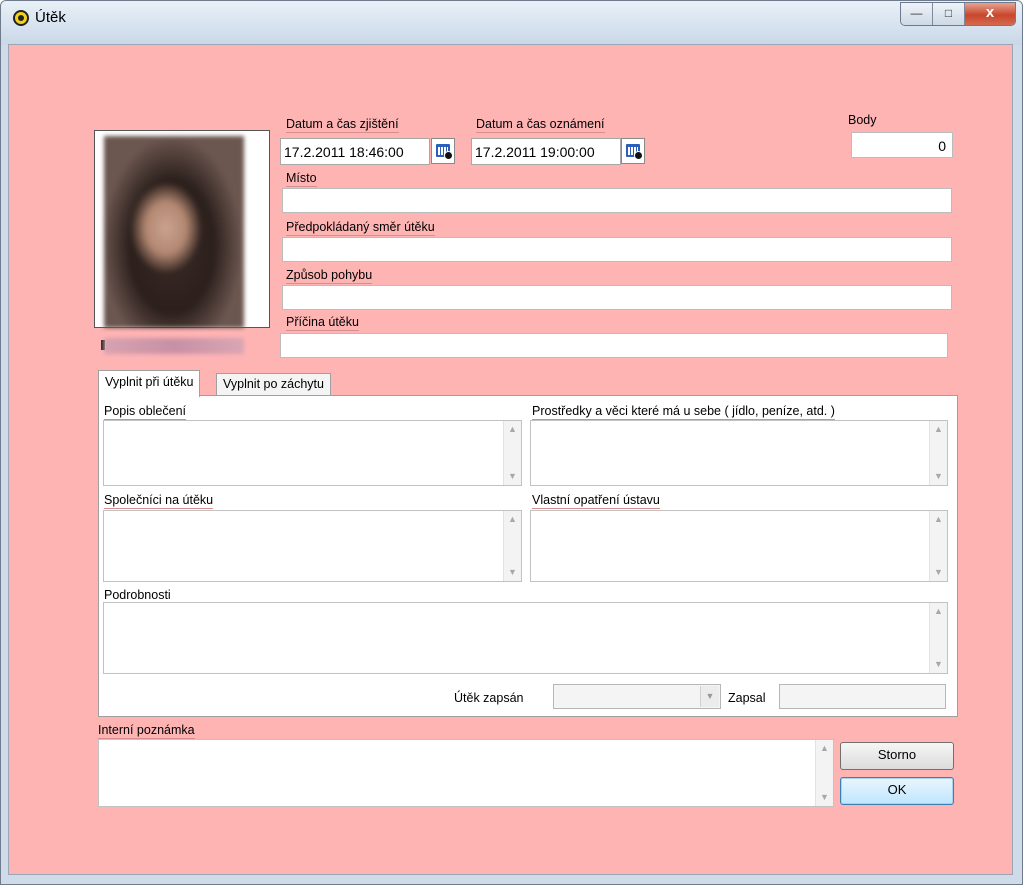  I want to click on datum-oznameni-field: 17.2.2011 19:00:00, so click(546, 151).